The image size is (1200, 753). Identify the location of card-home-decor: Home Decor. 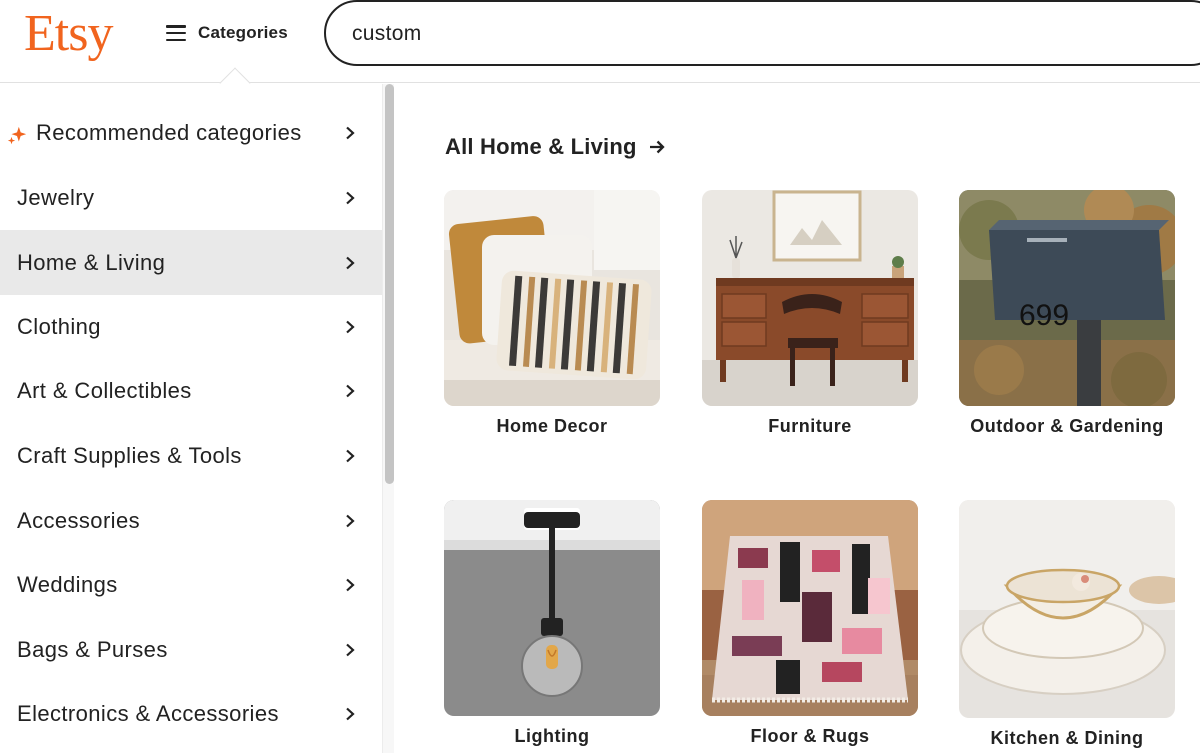
(552, 313).